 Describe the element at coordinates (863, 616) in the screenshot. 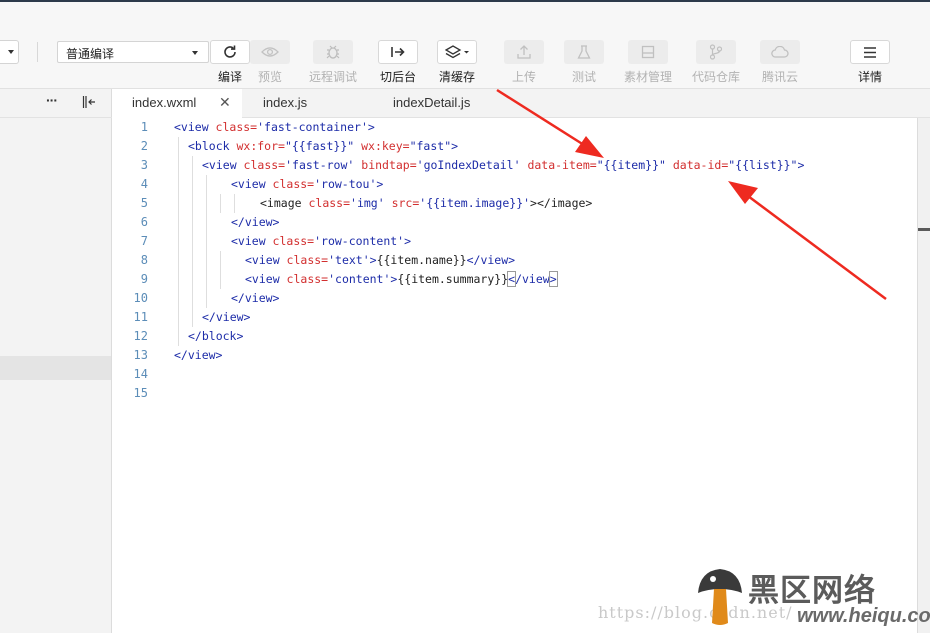

I see `watermark-domain: www.heiqu.com` at that location.